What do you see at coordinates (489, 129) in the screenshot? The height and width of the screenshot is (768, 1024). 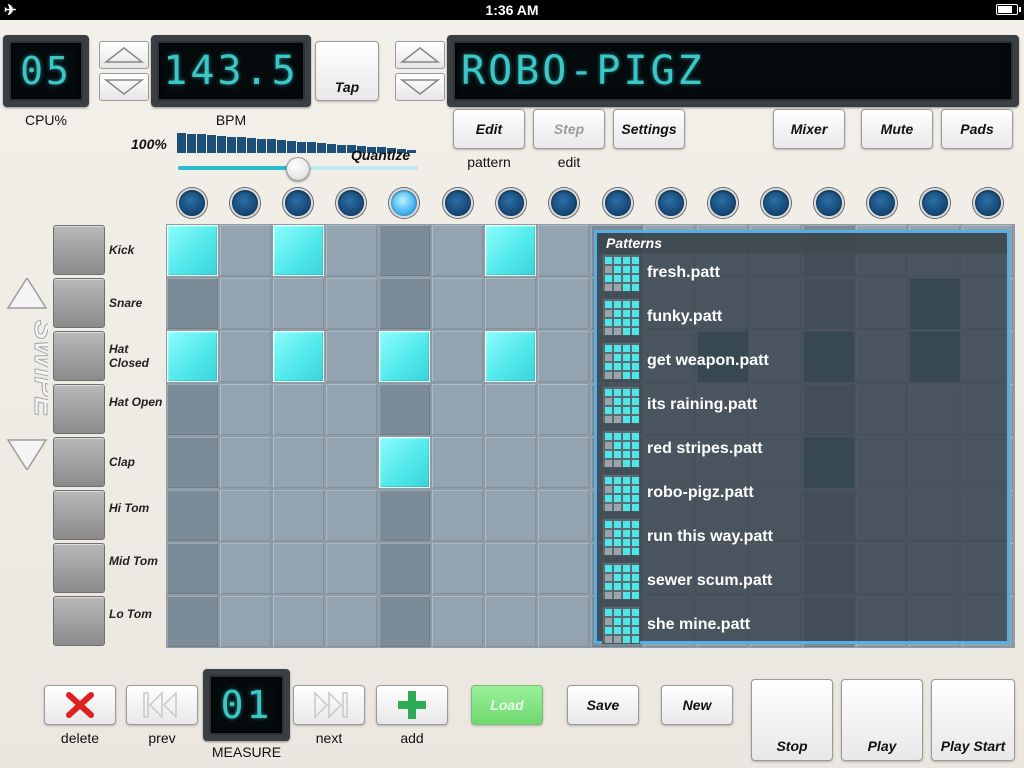 I see `edit-button: Edit` at bounding box center [489, 129].